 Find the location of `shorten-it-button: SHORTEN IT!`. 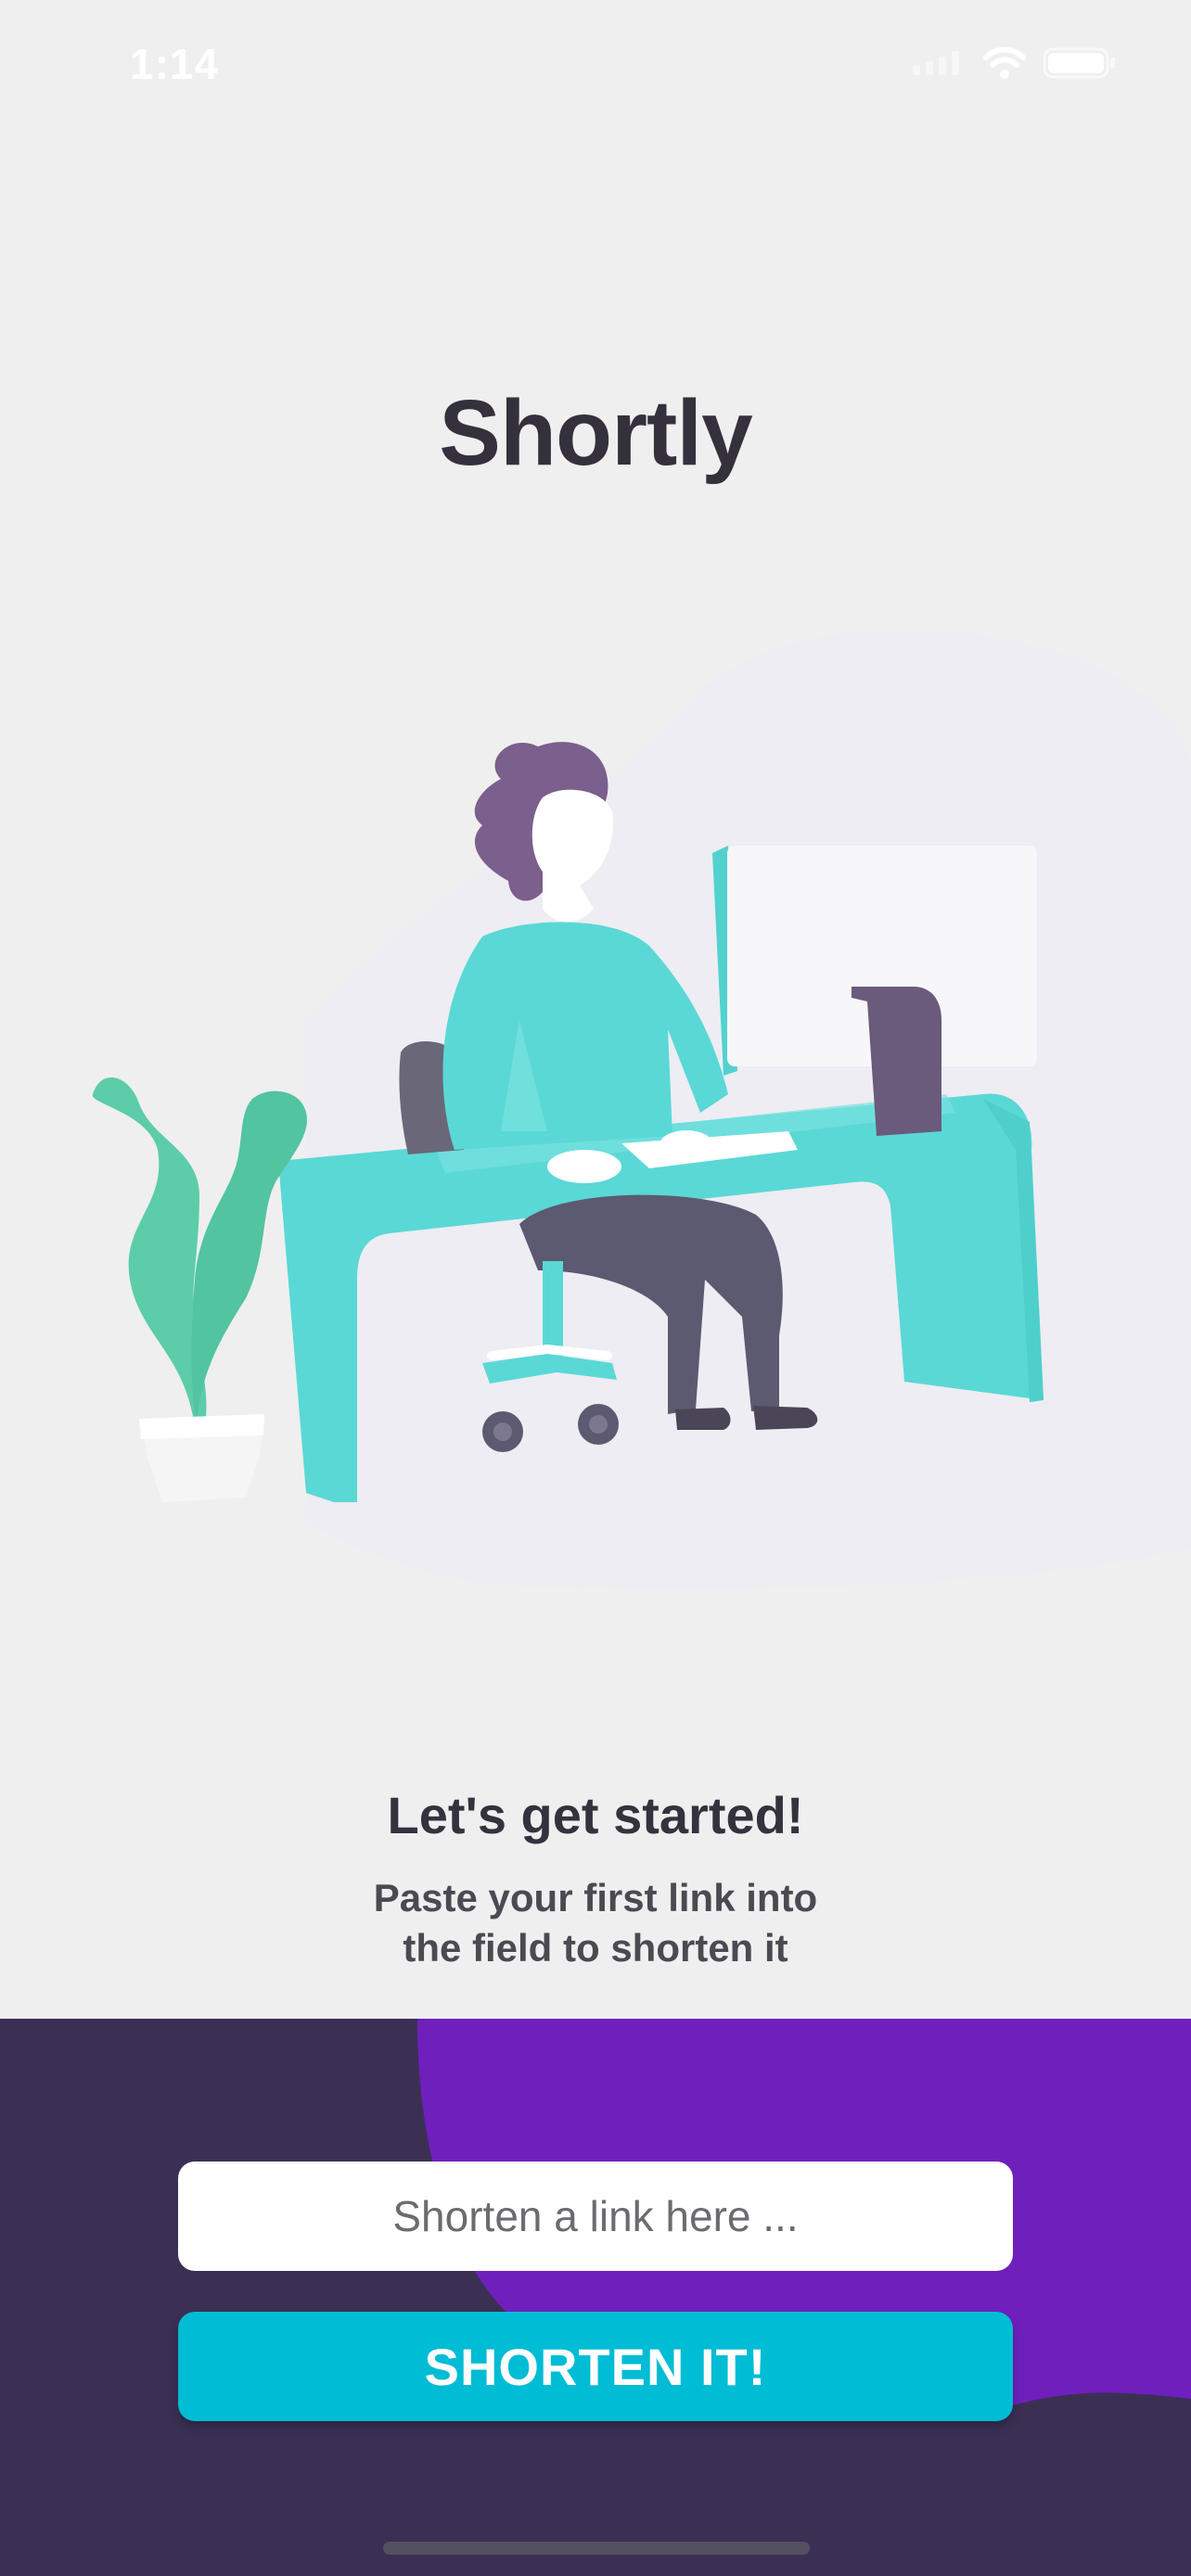

shorten-it-button: SHORTEN IT! is located at coordinates (595, 2366).